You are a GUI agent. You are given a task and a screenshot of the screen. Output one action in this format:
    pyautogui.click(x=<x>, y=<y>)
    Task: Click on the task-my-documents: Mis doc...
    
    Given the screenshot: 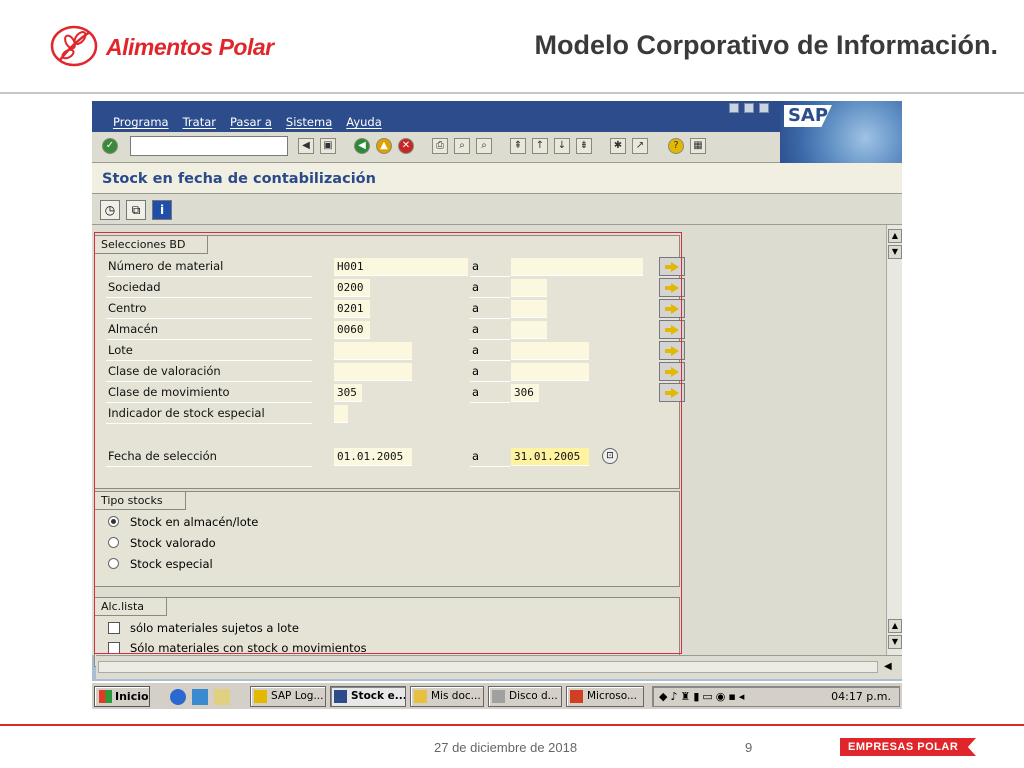 What is the action you would take?
    pyautogui.click(x=447, y=696)
    